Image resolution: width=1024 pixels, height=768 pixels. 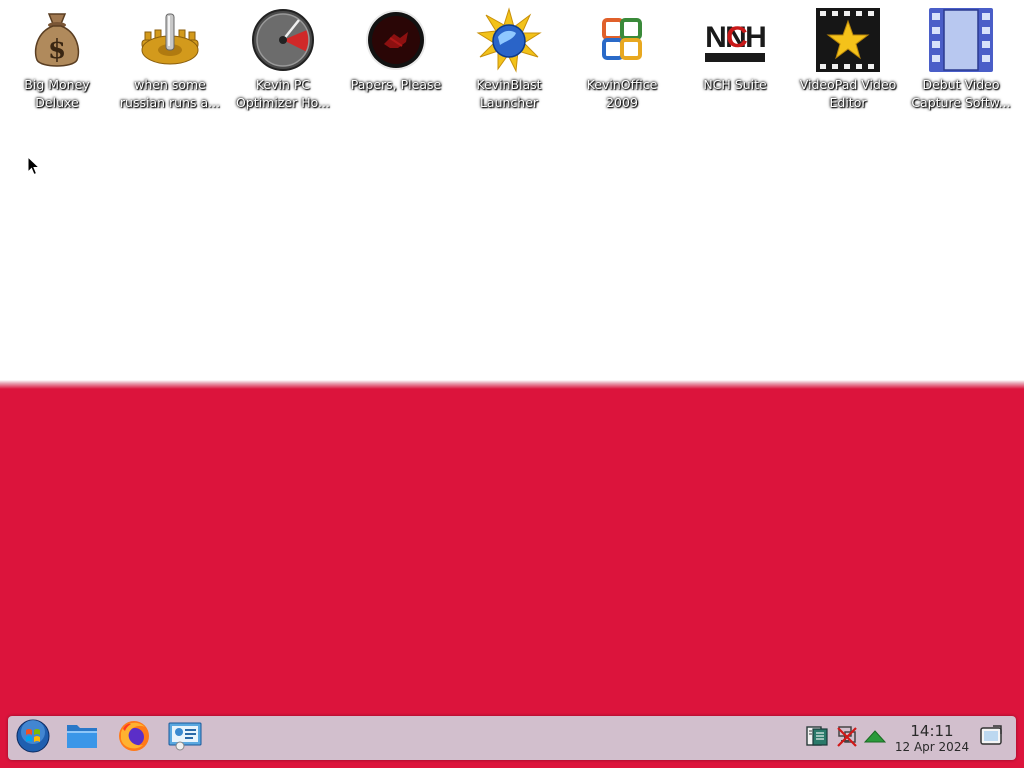 What do you see at coordinates (396, 40) in the screenshot?
I see `papers-please-emblem-icon` at bounding box center [396, 40].